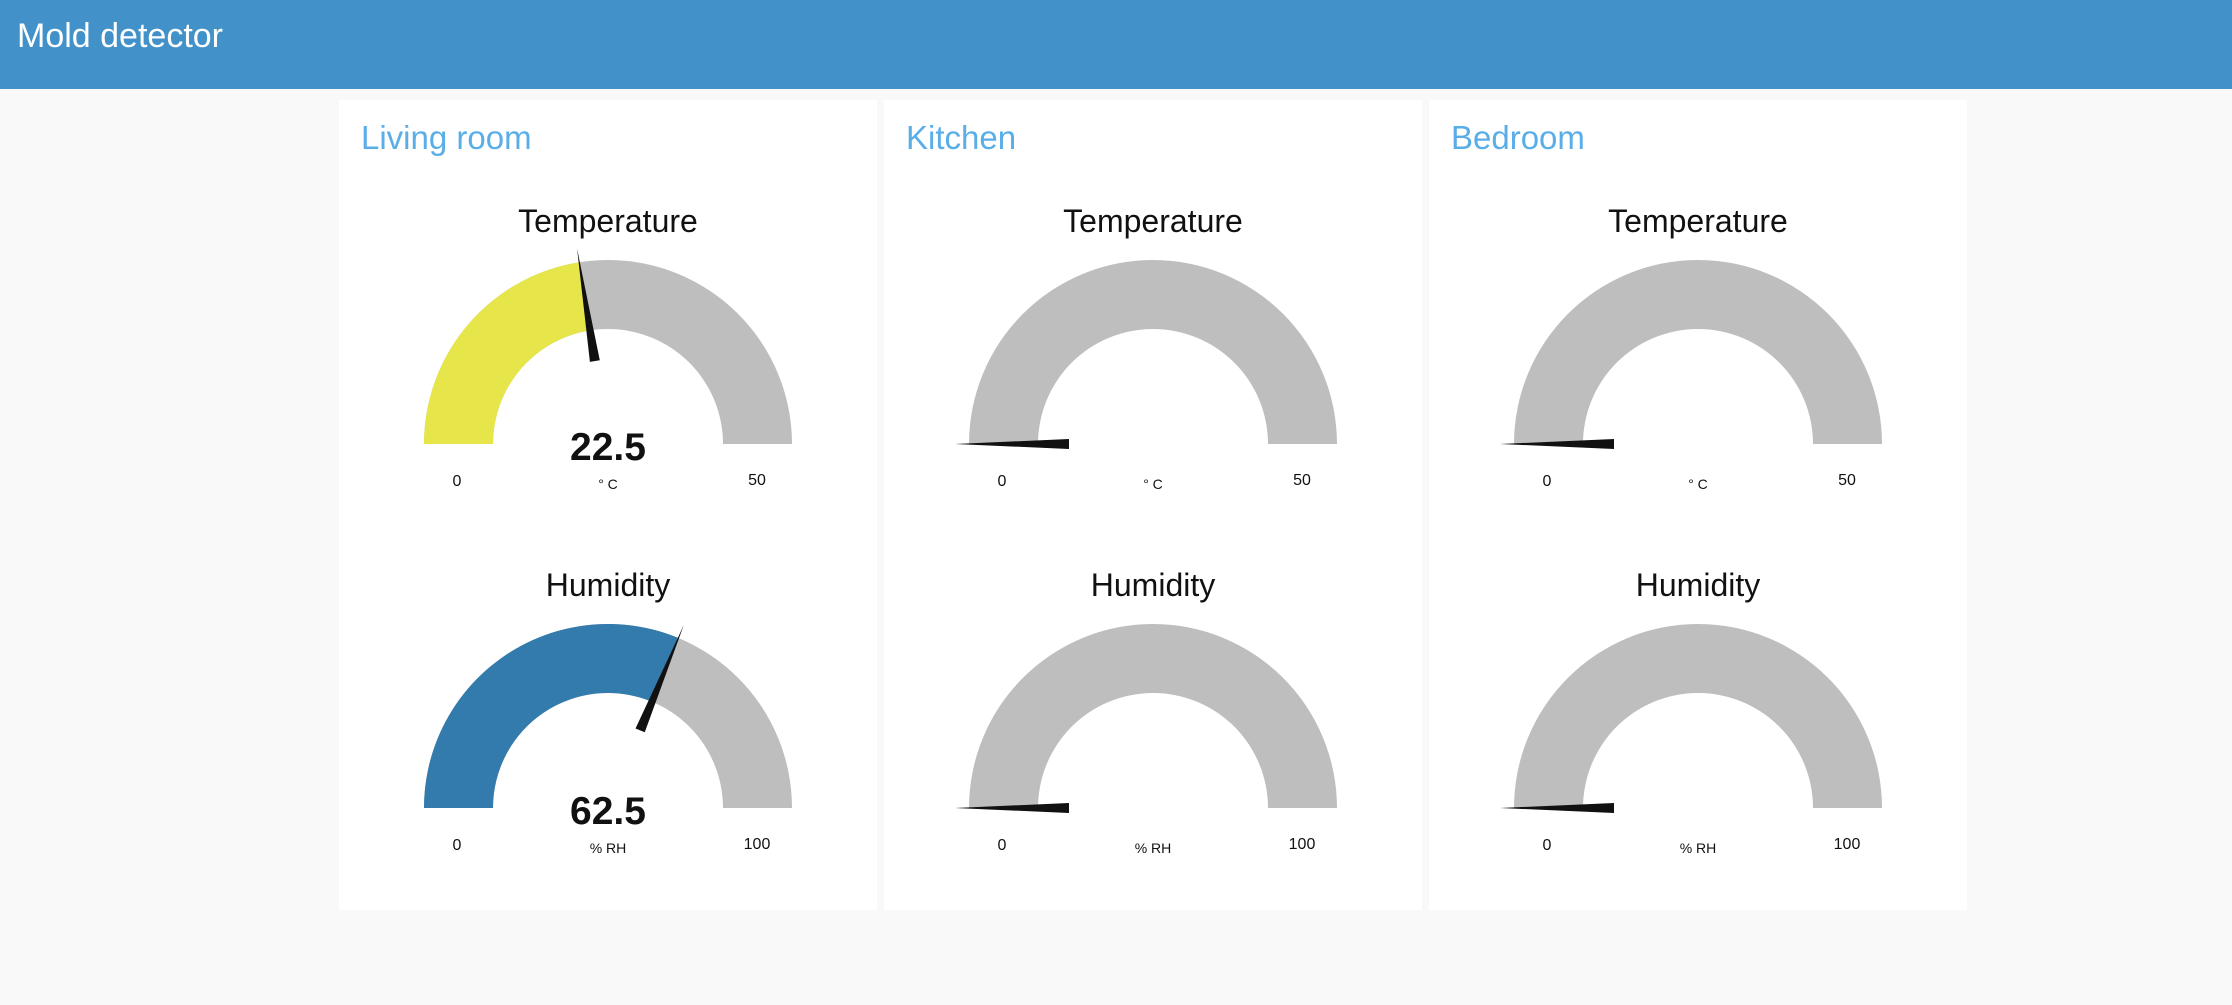 Image resolution: width=2232 pixels, height=1005 pixels. I want to click on humidity-gauge: 62.5 0 100 % RH, so click(608, 740).